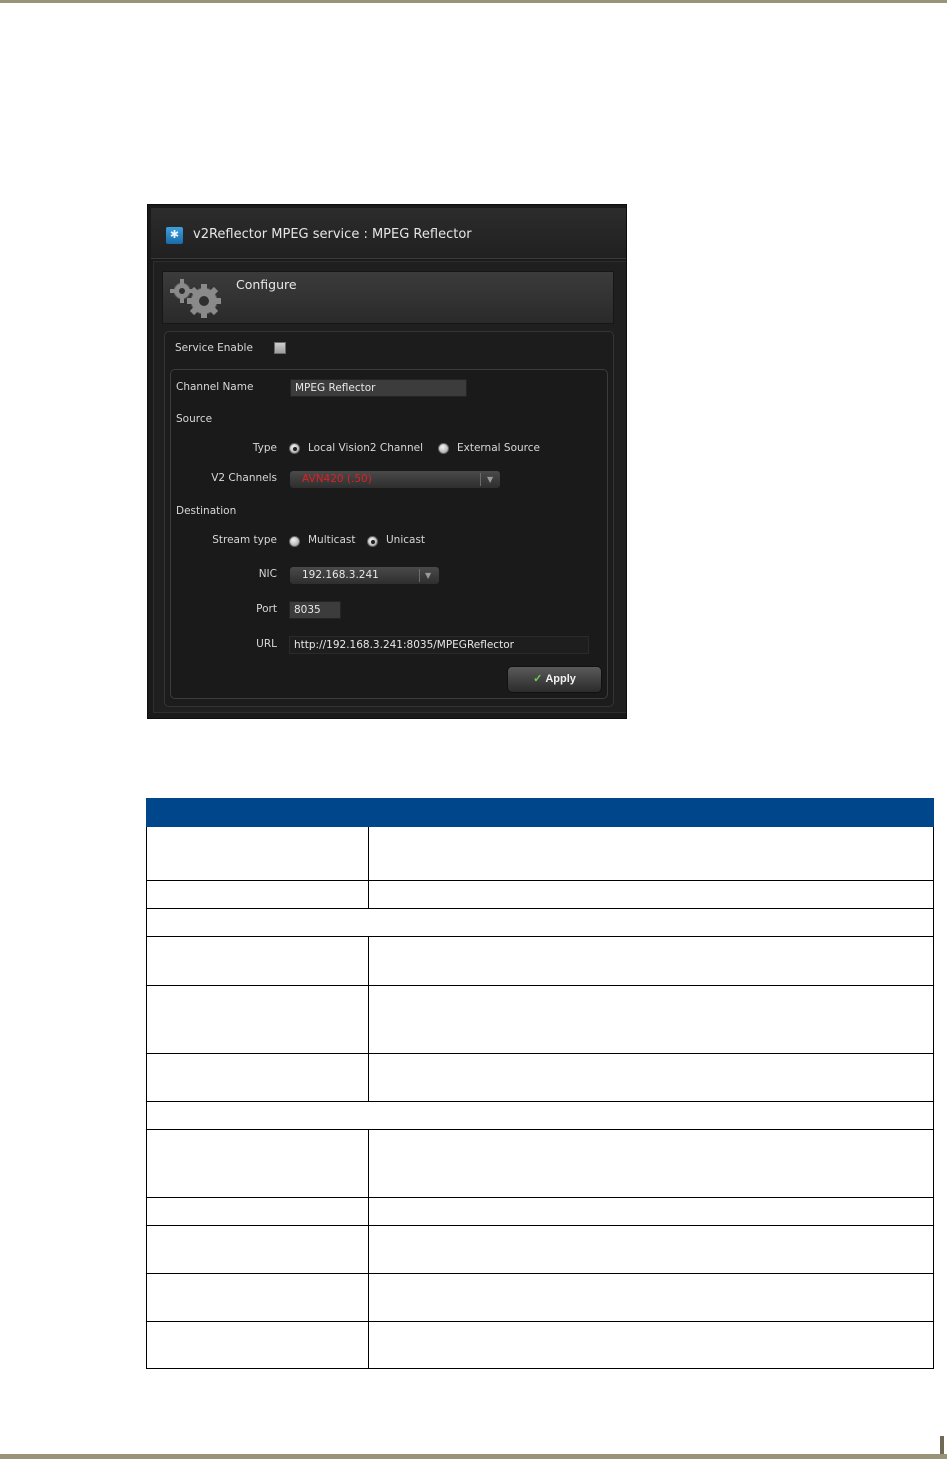  Describe the element at coordinates (280, 348) in the screenshot. I see `service-enable-checkbox` at that location.